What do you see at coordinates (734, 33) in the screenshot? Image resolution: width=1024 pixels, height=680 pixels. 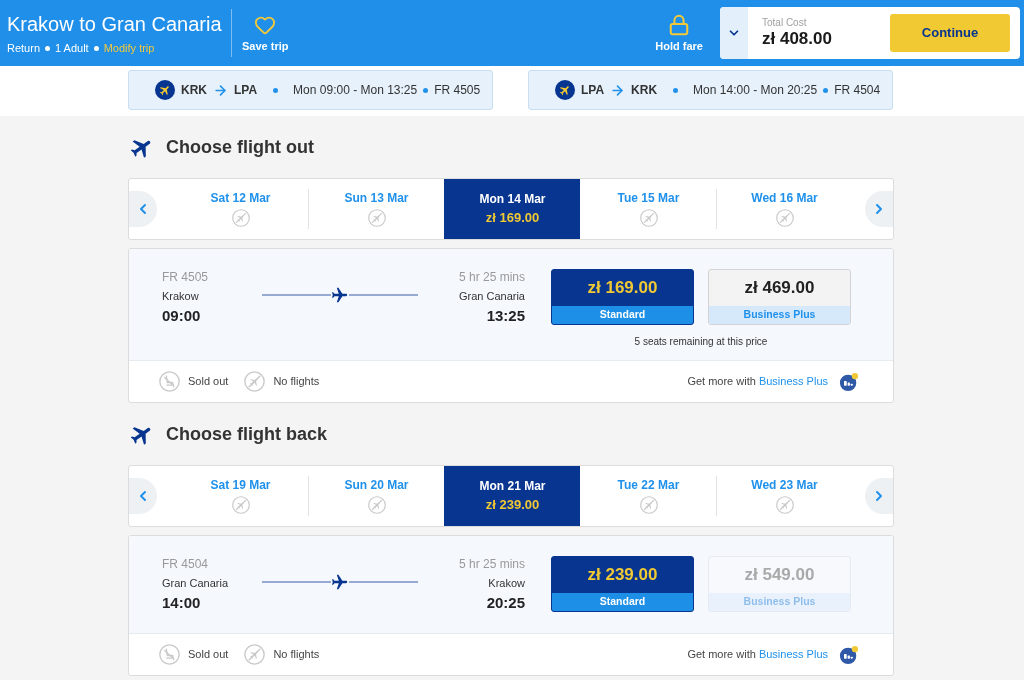 I see `expand-cost-button` at bounding box center [734, 33].